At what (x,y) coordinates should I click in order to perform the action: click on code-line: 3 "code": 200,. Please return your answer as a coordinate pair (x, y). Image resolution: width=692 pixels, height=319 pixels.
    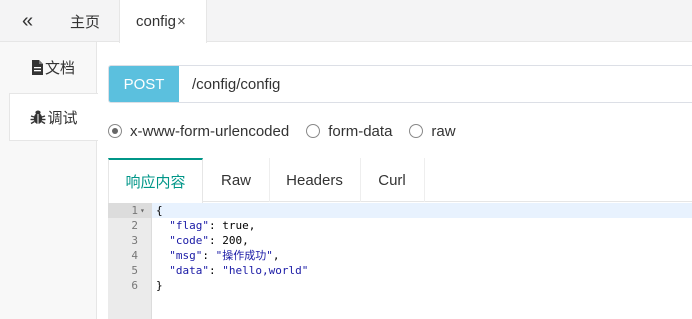
    Looking at the image, I should click on (400, 240).